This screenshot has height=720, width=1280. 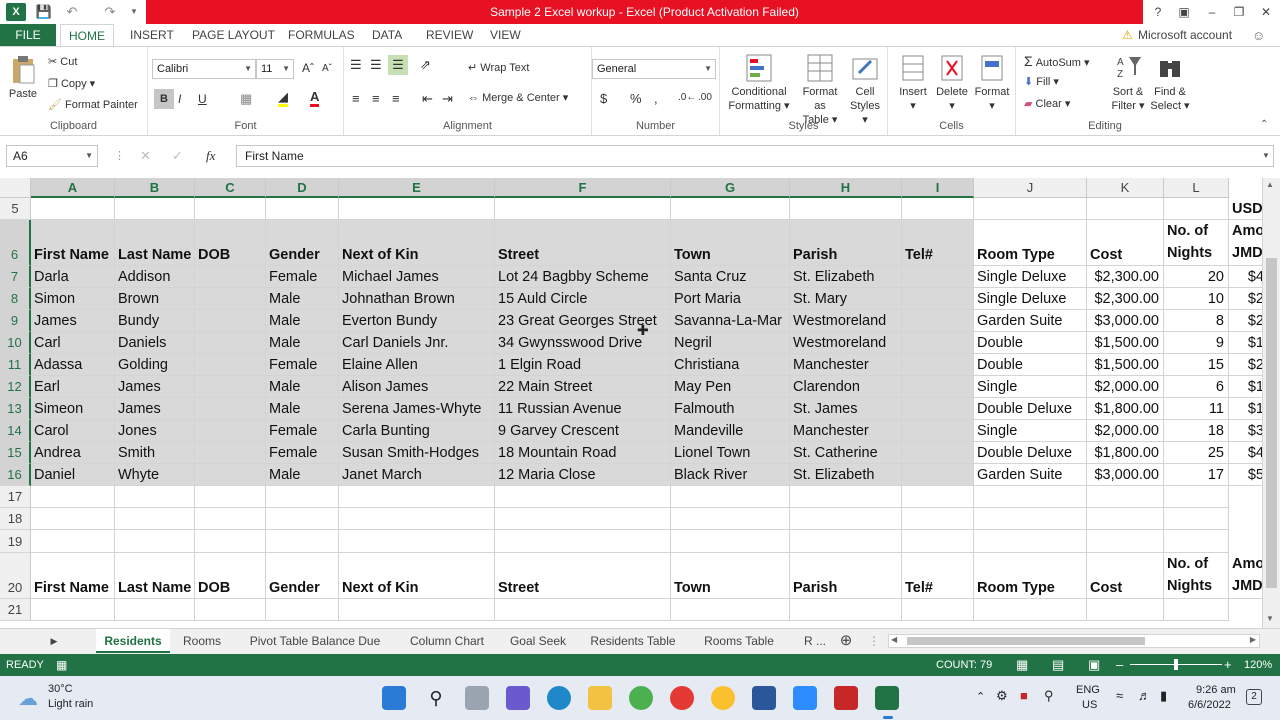 I want to click on cell-styles-button: Cell Styles ▾, so click(x=865, y=90).